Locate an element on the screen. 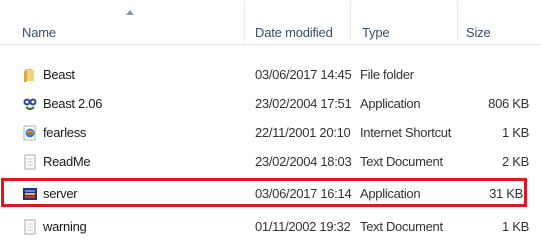  file-name: warning is located at coordinates (65, 226).